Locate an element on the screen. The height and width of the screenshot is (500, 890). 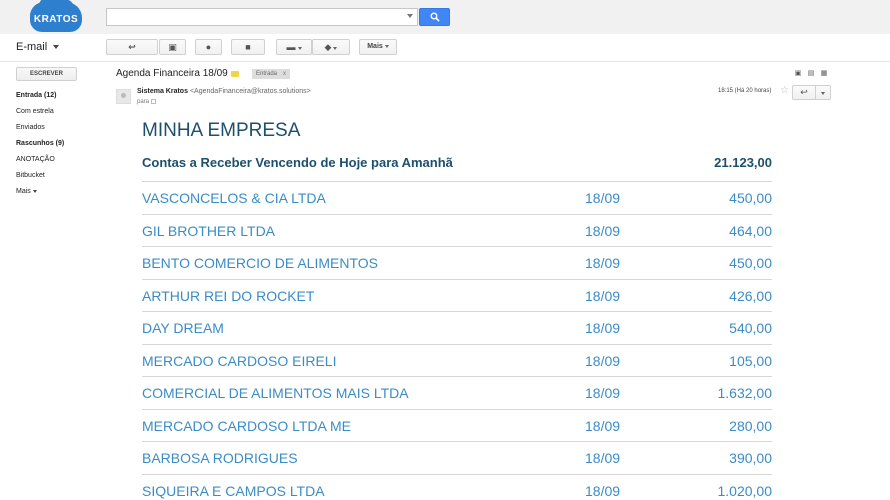
amount: 105,00 is located at coordinates (750, 361).